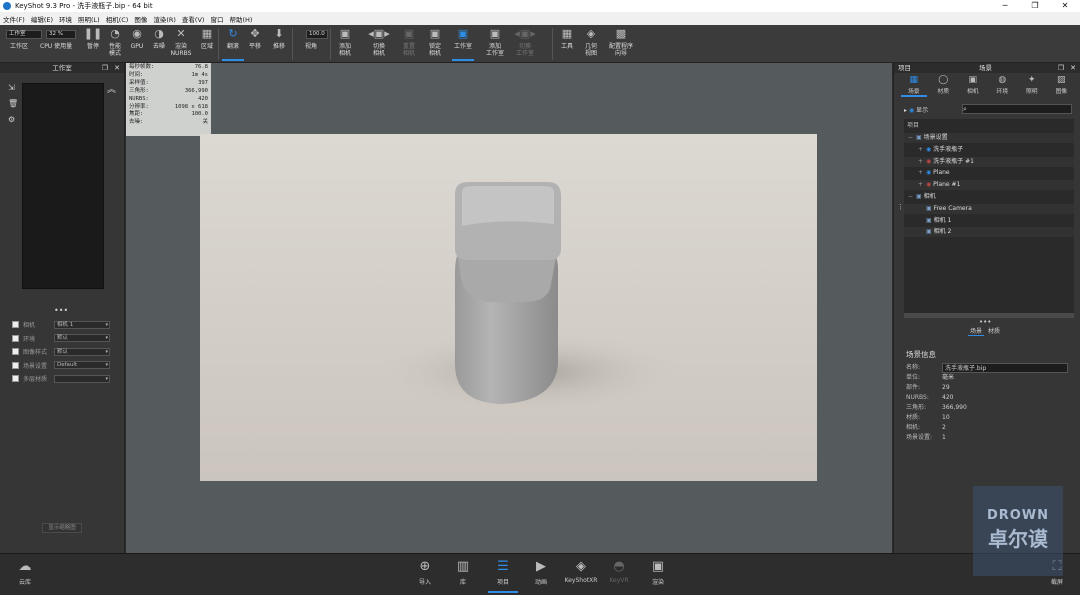  What do you see at coordinates (913, 86) in the screenshot?
I see `tab-0: ▦ 场景` at bounding box center [913, 86].